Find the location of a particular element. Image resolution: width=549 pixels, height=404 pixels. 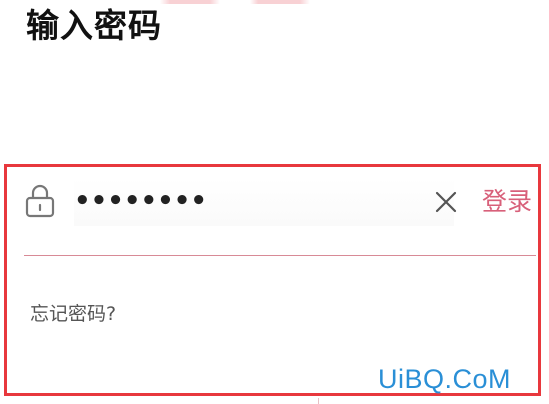

watermark: UiBQ.CoM is located at coordinates (445, 379).